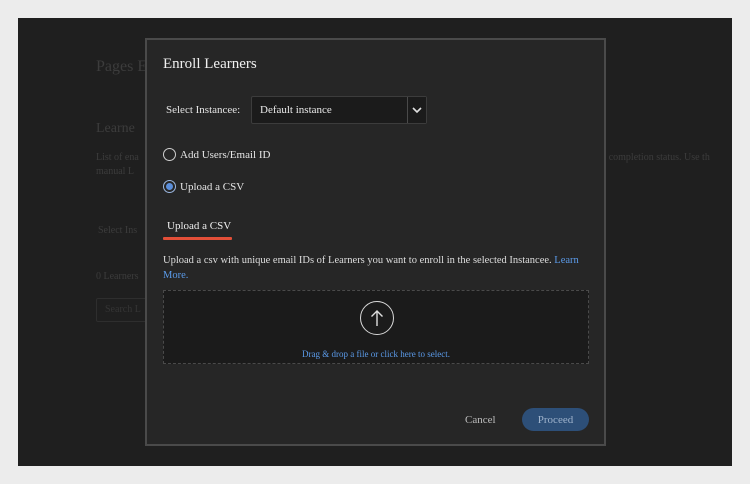 The height and width of the screenshot is (484, 750). I want to click on background-description-right: the completion status. Use th, so click(652, 157).